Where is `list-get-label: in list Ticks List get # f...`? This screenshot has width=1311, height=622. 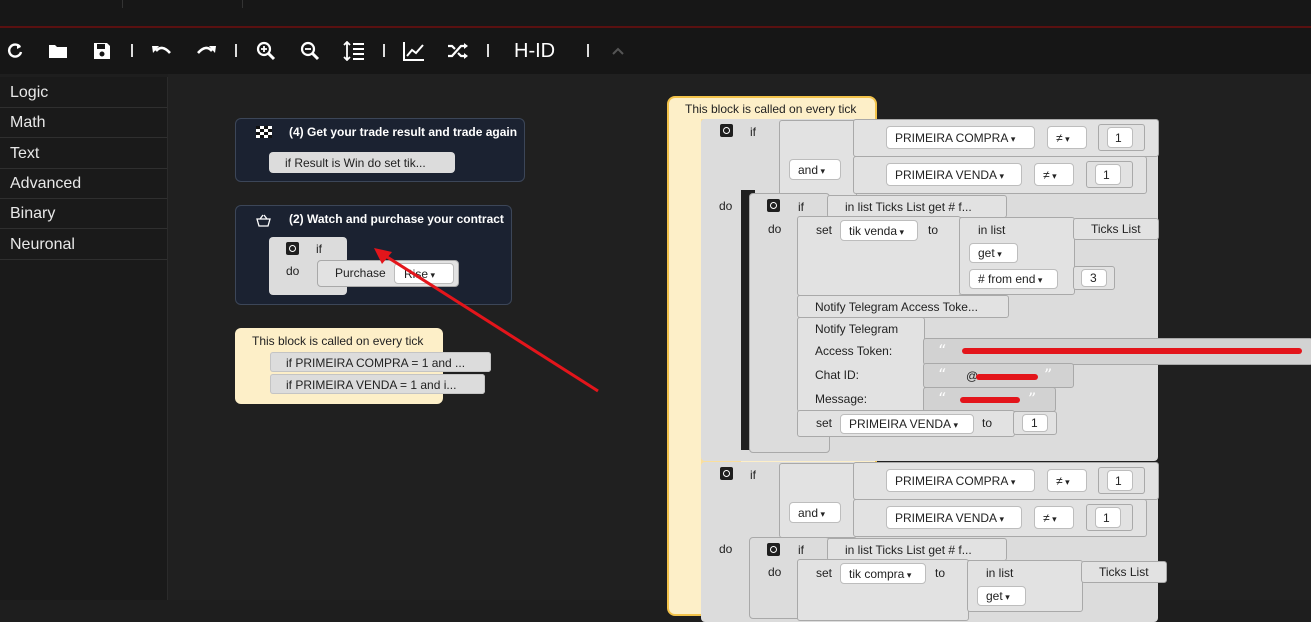
list-get-label: in list Ticks List get # f... is located at coordinates (908, 207).